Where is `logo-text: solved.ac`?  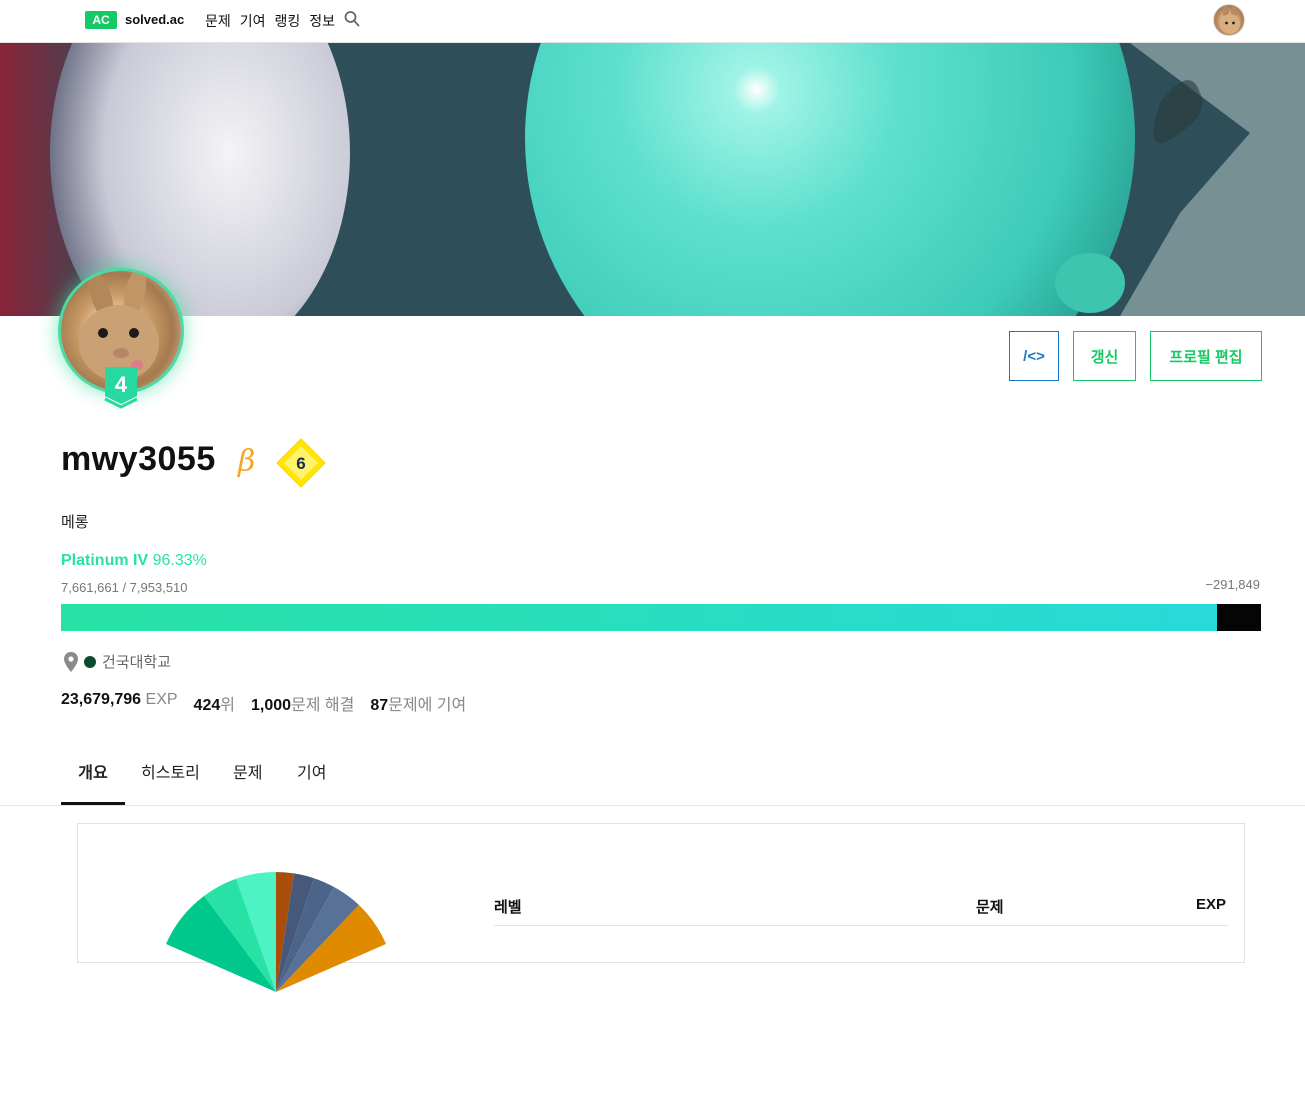 logo-text: solved.ac is located at coordinates (154, 19).